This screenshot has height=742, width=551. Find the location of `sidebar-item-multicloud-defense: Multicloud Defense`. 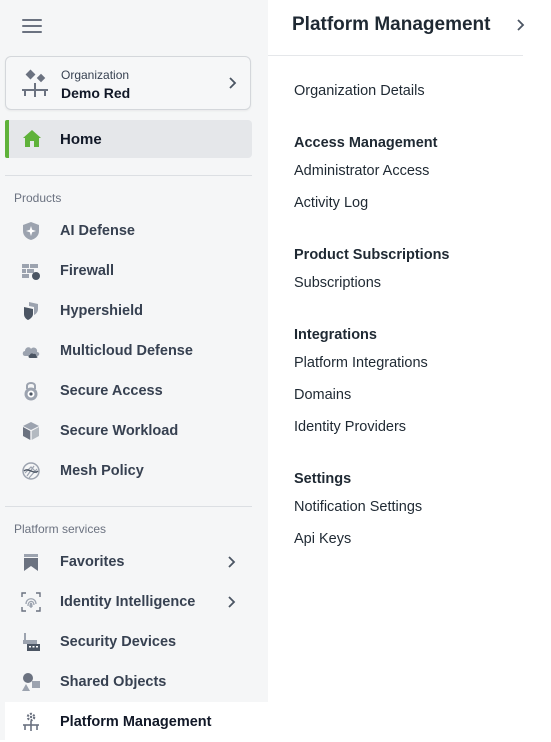

sidebar-item-multicloud-defense: Multicloud Defense is located at coordinates (128, 351).